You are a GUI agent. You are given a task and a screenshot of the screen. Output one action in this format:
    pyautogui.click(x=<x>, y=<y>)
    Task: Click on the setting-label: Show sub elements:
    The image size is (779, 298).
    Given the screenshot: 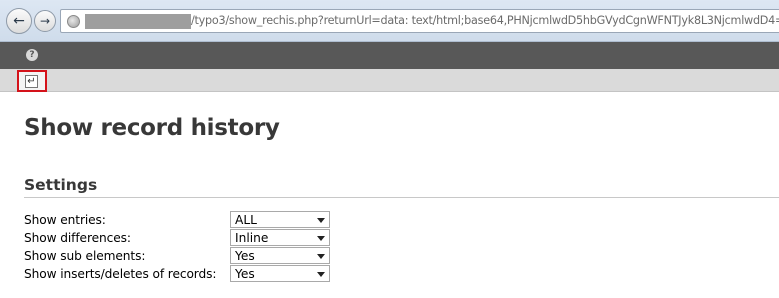 What is the action you would take?
    pyautogui.click(x=85, y=256)
    